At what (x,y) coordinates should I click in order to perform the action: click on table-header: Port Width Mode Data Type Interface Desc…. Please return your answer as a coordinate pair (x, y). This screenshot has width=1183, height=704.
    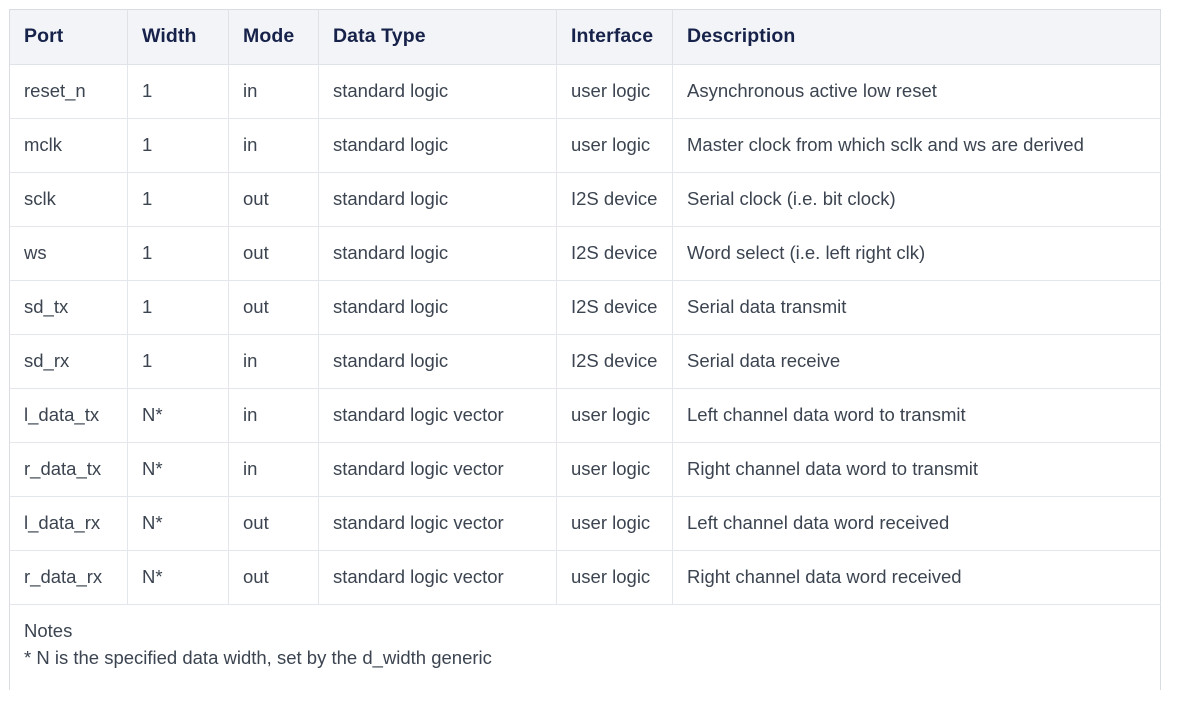
    Looking at the image, I should click on (585, 37).